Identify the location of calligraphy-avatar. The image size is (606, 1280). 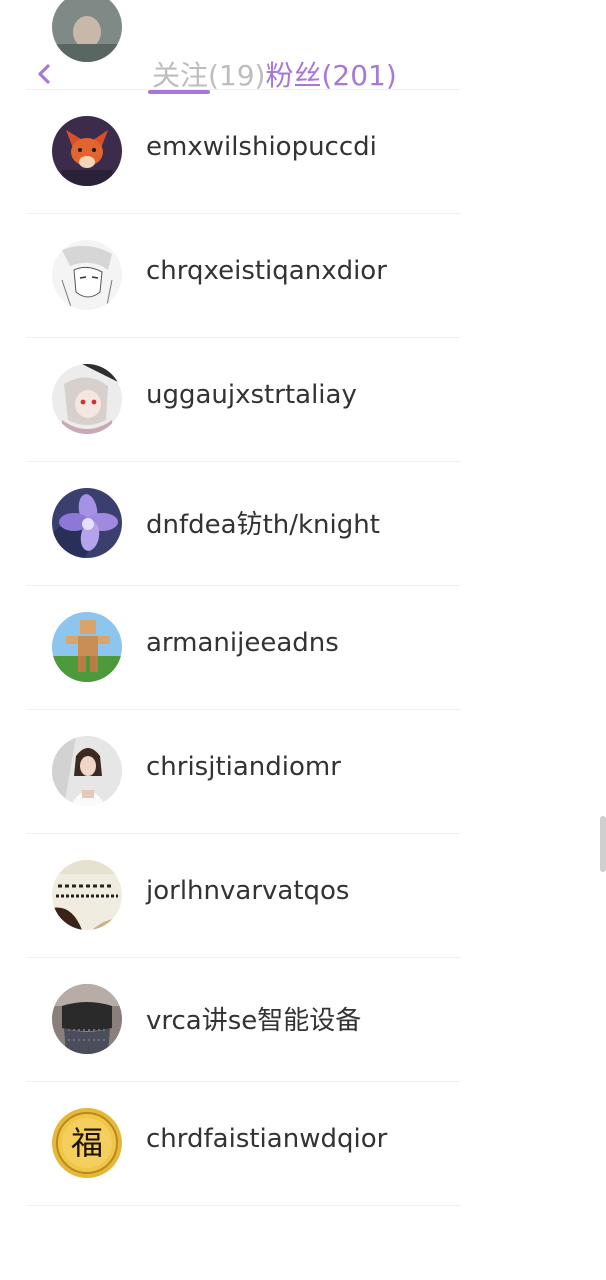
(87, 895).